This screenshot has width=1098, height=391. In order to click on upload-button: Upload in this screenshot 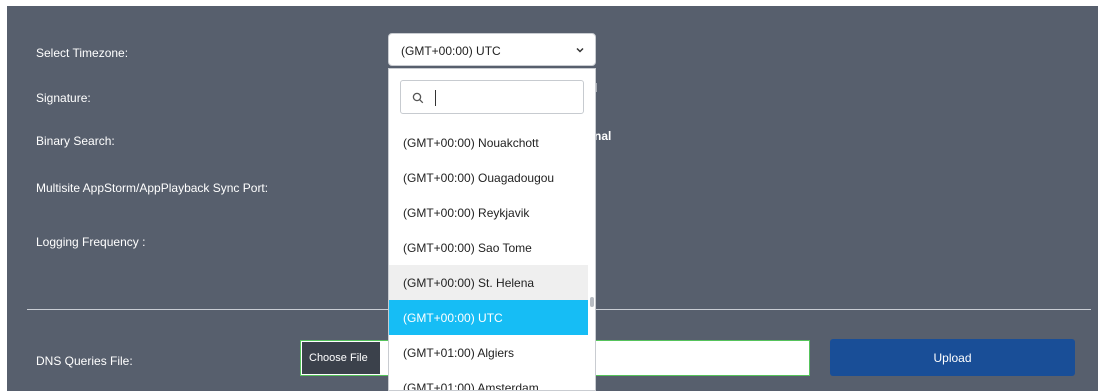, I will do `click(952, 357)`.